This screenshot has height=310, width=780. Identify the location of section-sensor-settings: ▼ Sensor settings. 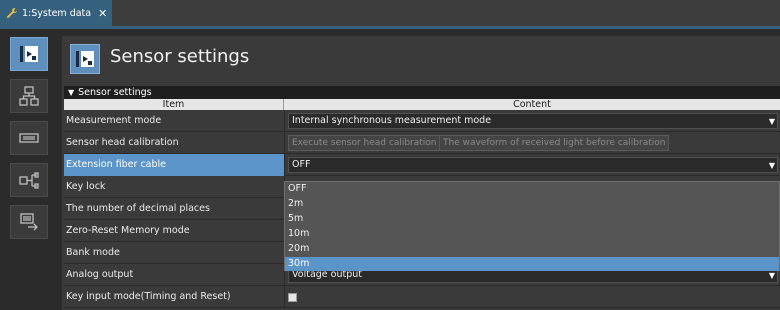
(422, 92).